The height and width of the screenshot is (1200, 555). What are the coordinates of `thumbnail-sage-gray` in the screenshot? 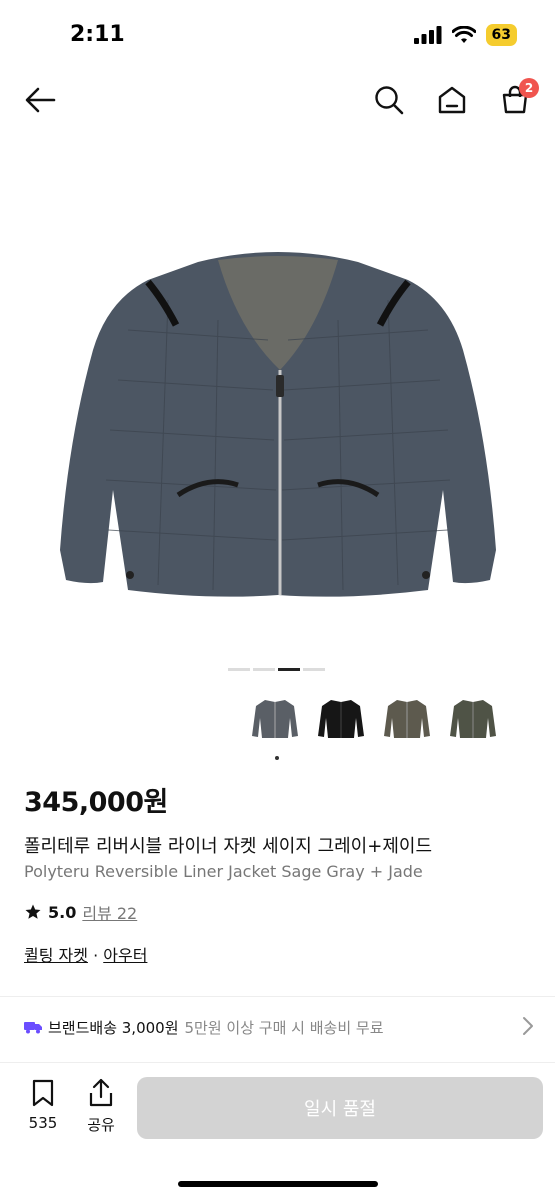 It's located at (275, 718).